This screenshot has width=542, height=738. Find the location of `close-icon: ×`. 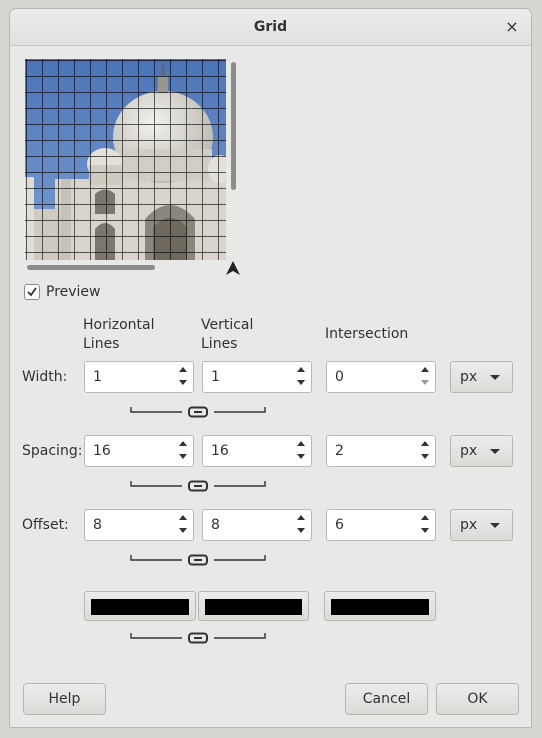

close-icon: × is located at coordinates (512, 26).